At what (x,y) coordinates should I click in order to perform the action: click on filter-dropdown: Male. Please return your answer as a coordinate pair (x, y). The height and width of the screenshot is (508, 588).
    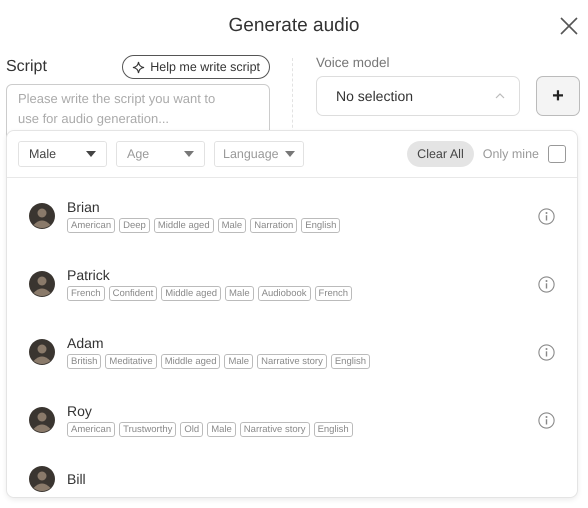
    Looking at the image, I should click on (62, 154).